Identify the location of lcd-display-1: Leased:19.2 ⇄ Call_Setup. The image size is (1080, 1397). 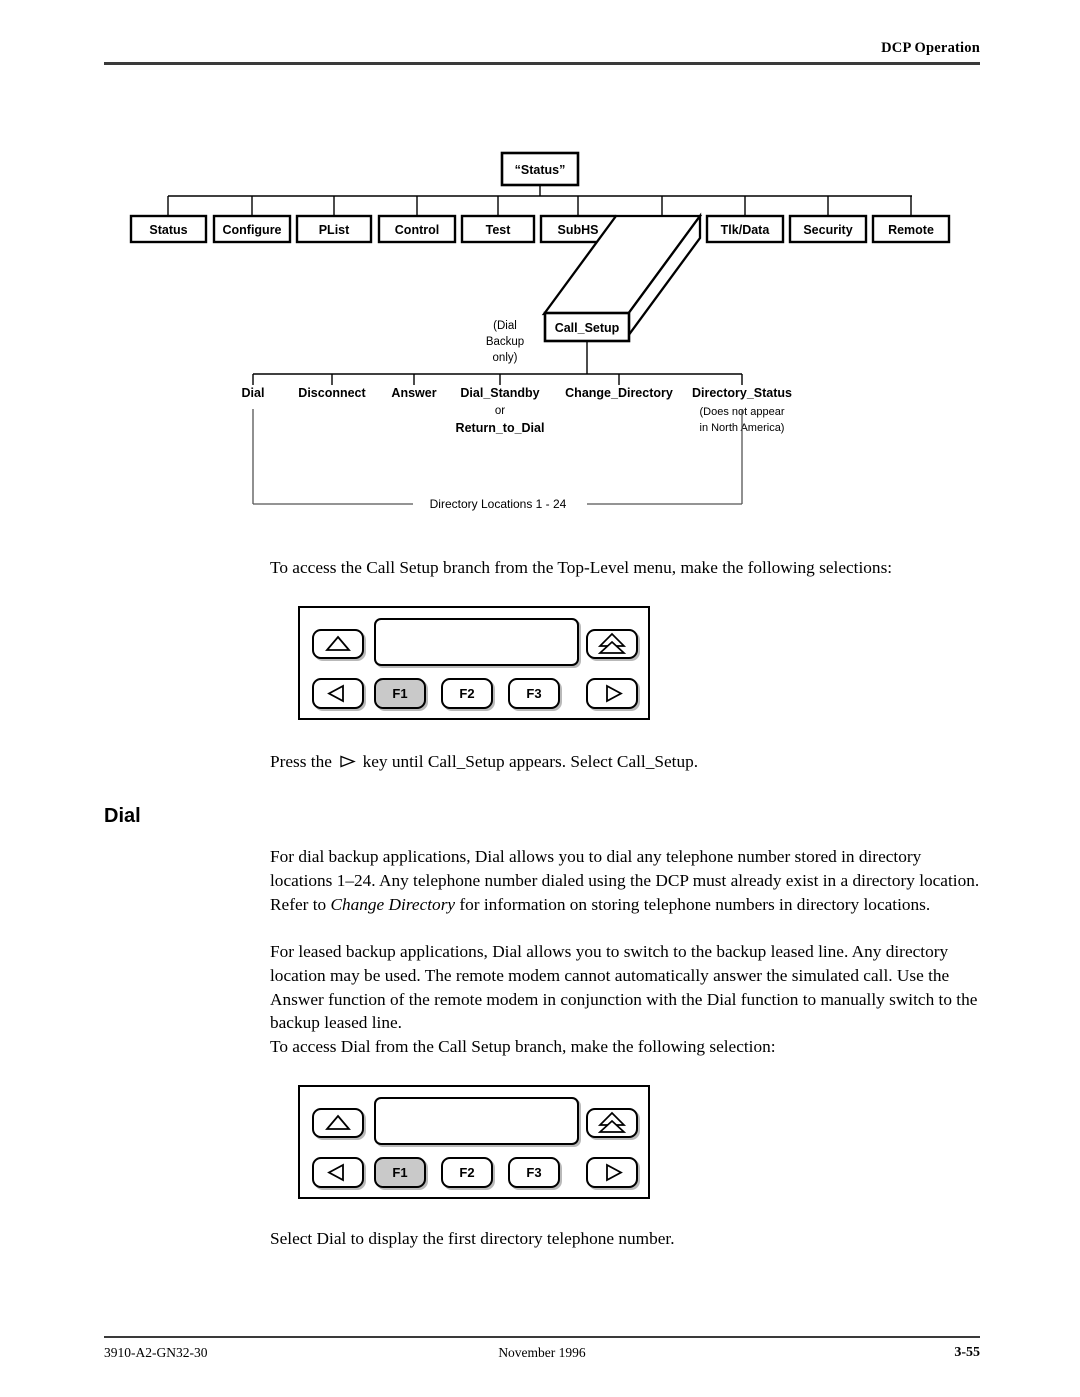
(476, 642).